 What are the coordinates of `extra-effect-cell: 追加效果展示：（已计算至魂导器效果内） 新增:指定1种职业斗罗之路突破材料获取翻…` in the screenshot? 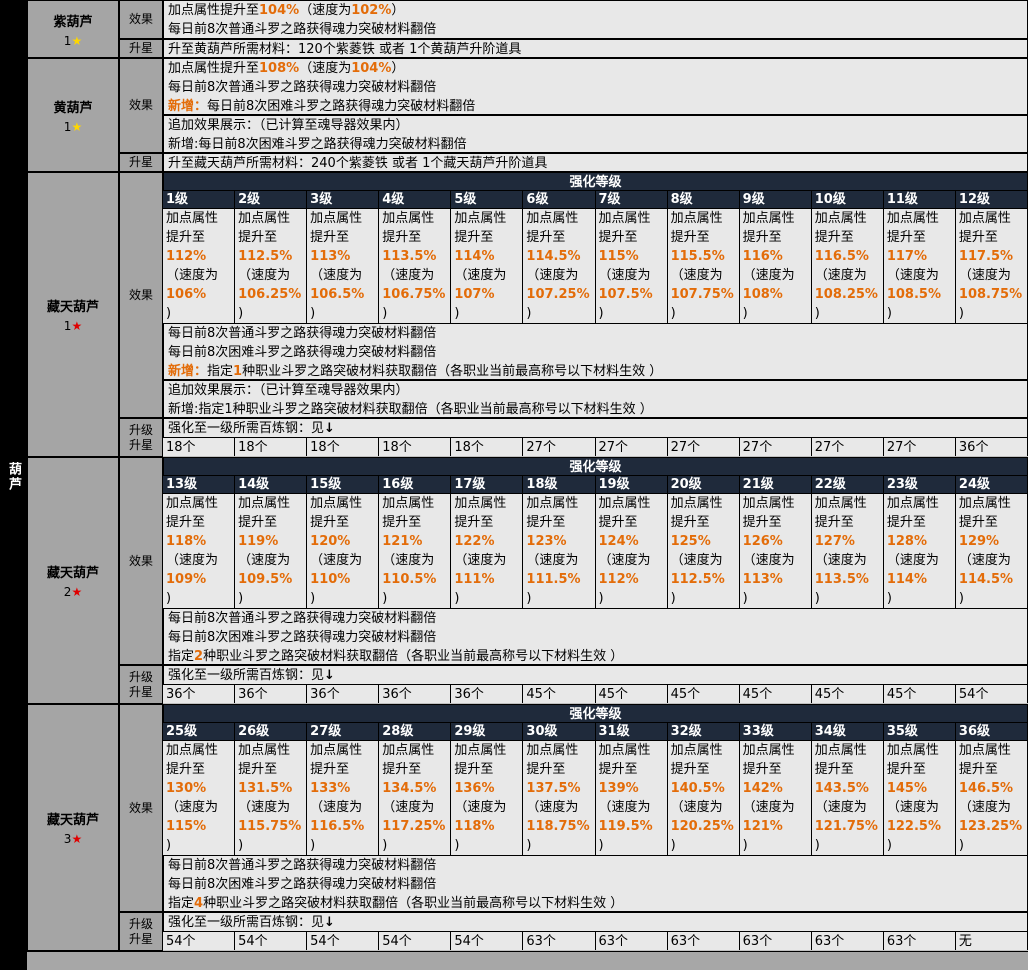 It's located at (595, 399).